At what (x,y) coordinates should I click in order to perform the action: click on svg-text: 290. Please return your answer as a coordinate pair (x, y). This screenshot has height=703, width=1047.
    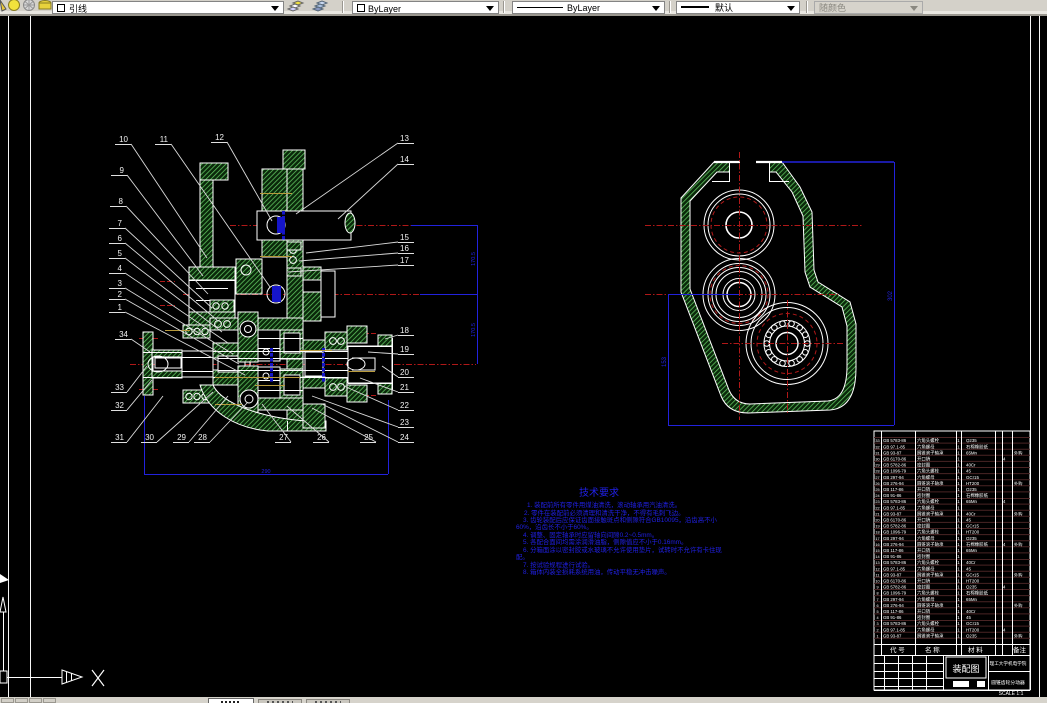
    Looking at the image, I should click on (265, 472).